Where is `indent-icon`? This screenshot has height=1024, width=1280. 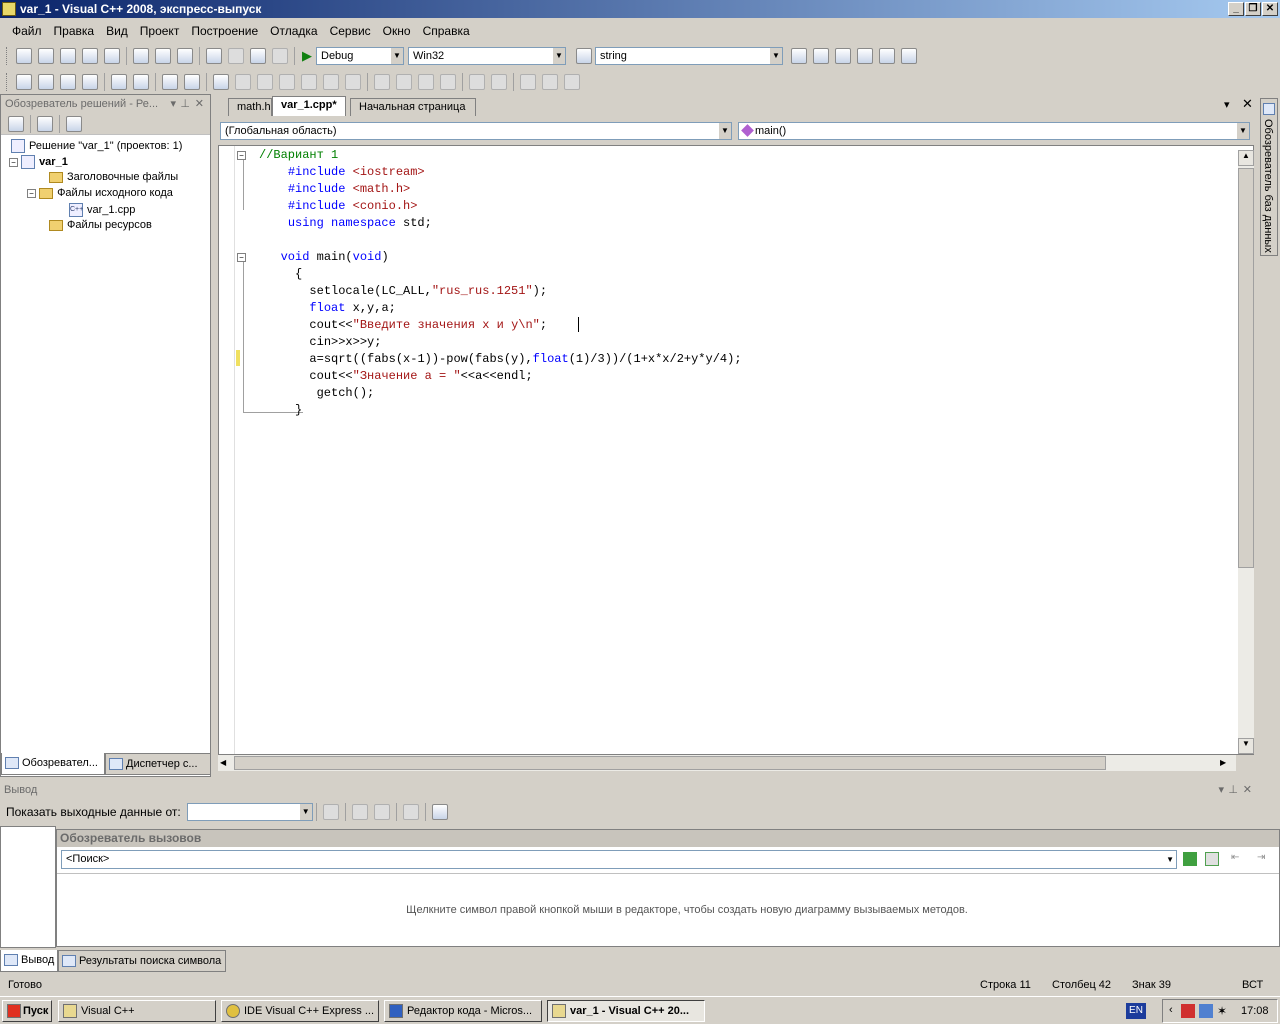 indent-icon is located at coordinates (141, 81).